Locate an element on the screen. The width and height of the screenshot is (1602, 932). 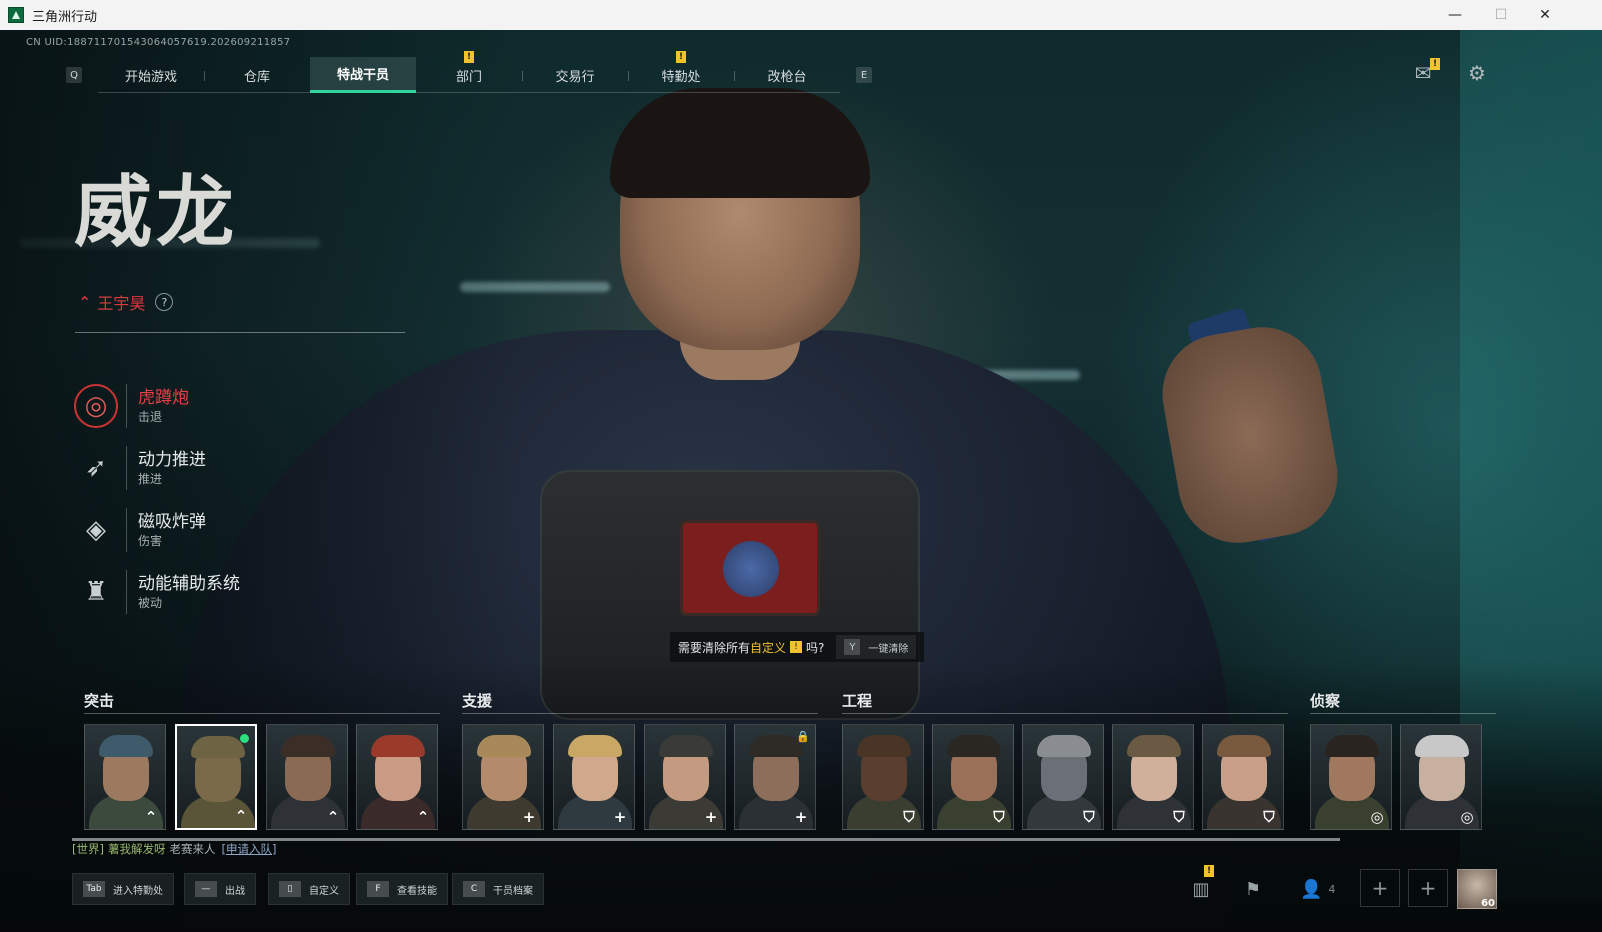
tab-warehouse: 仓库 is located at coordinates (257, 75).